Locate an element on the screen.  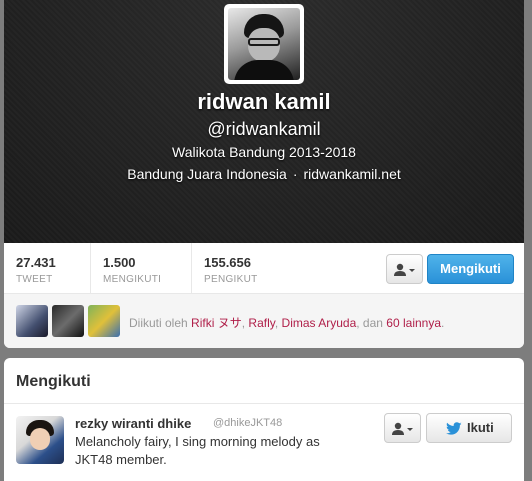
follower-link: Rafly is located at coordinates (261, 323).